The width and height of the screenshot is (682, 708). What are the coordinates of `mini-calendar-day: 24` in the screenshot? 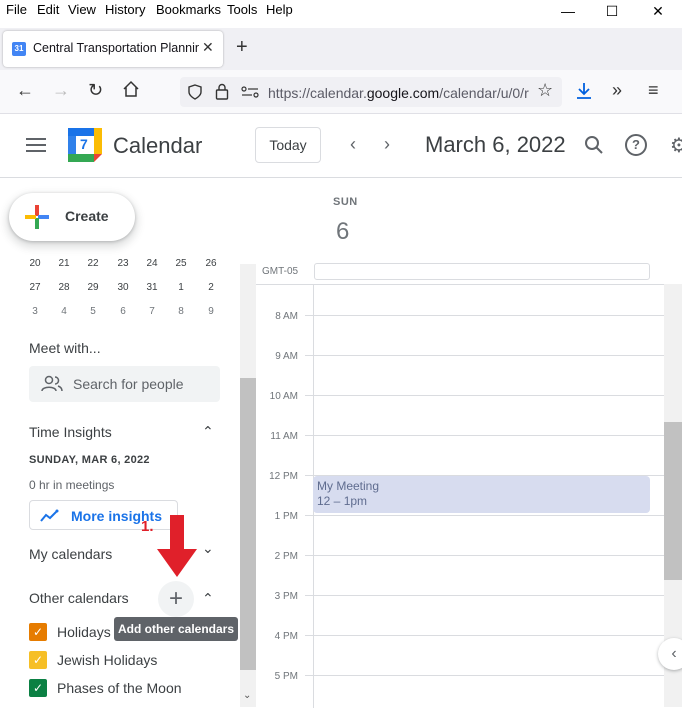 It's located at (152, 263).